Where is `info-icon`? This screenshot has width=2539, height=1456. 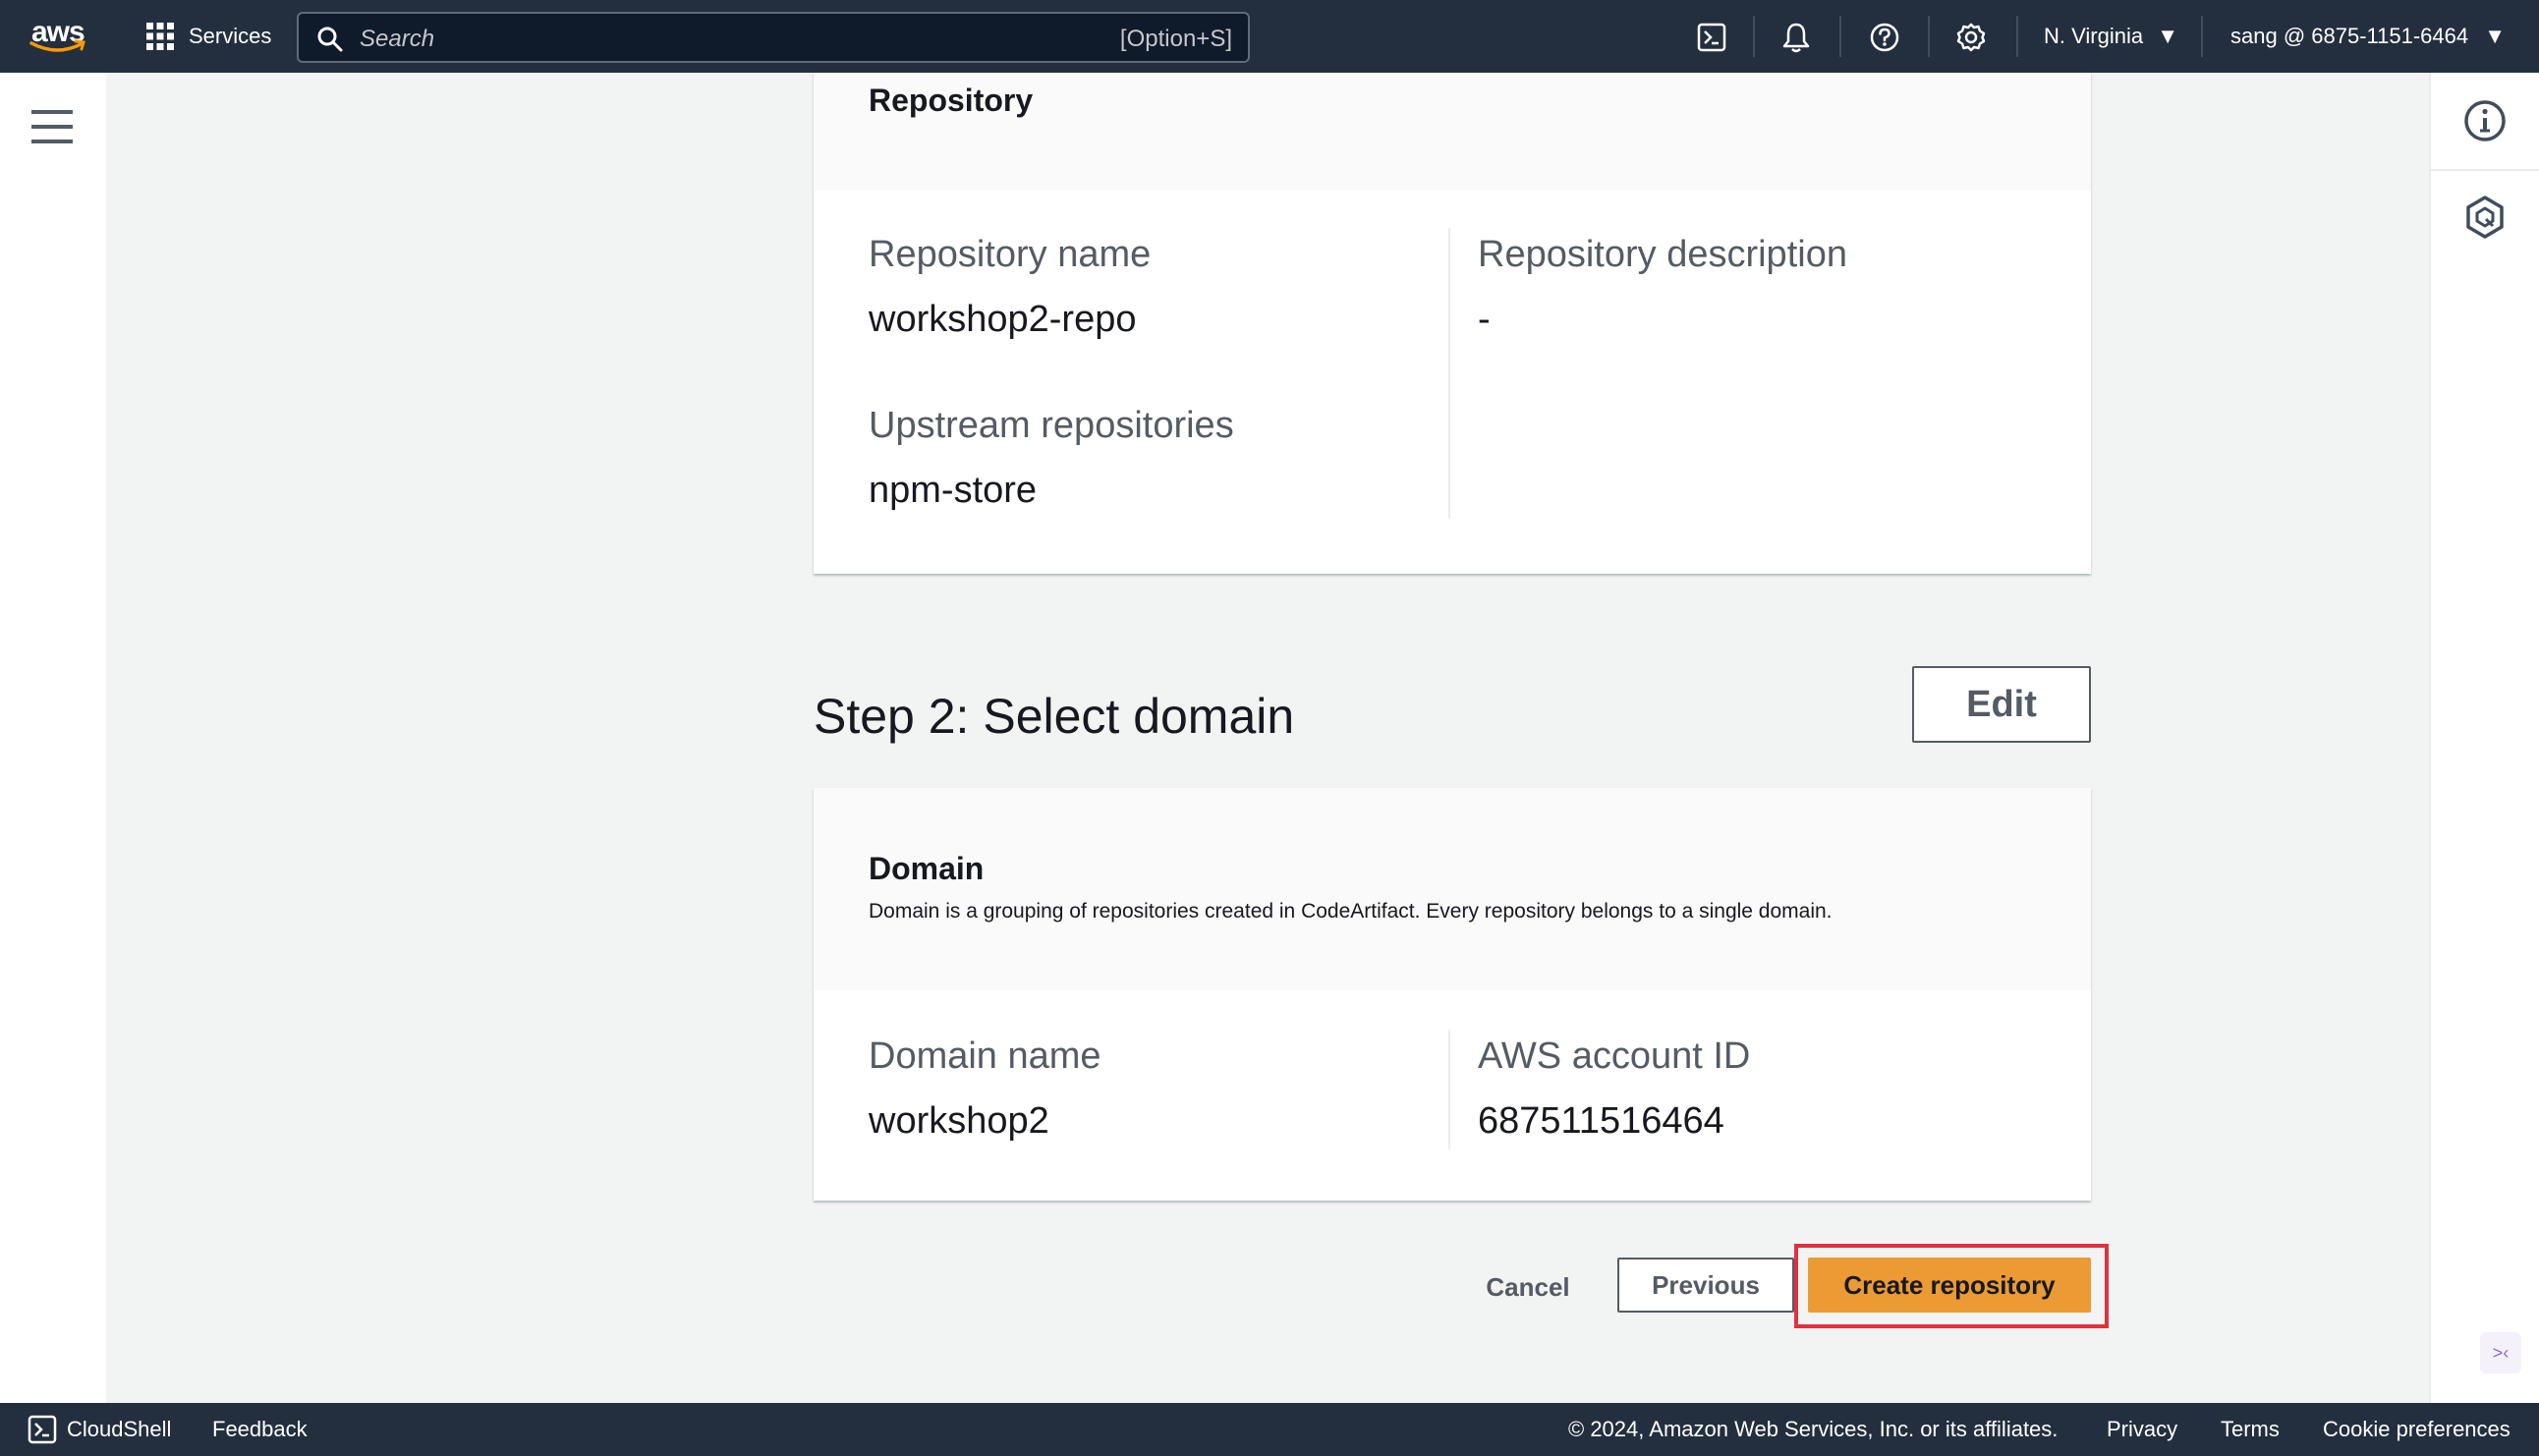
info-icon is located at coordinates (2485, 120).